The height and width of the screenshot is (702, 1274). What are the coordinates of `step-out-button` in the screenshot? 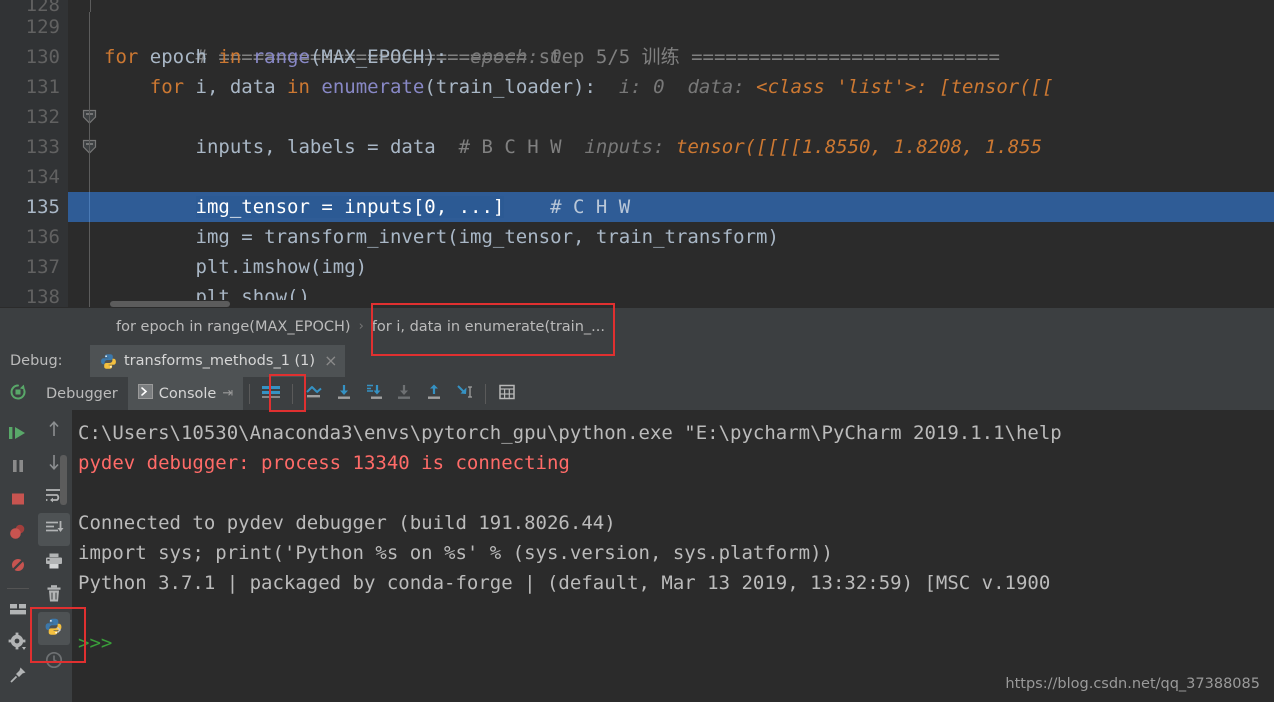 It's located at (434, 393).